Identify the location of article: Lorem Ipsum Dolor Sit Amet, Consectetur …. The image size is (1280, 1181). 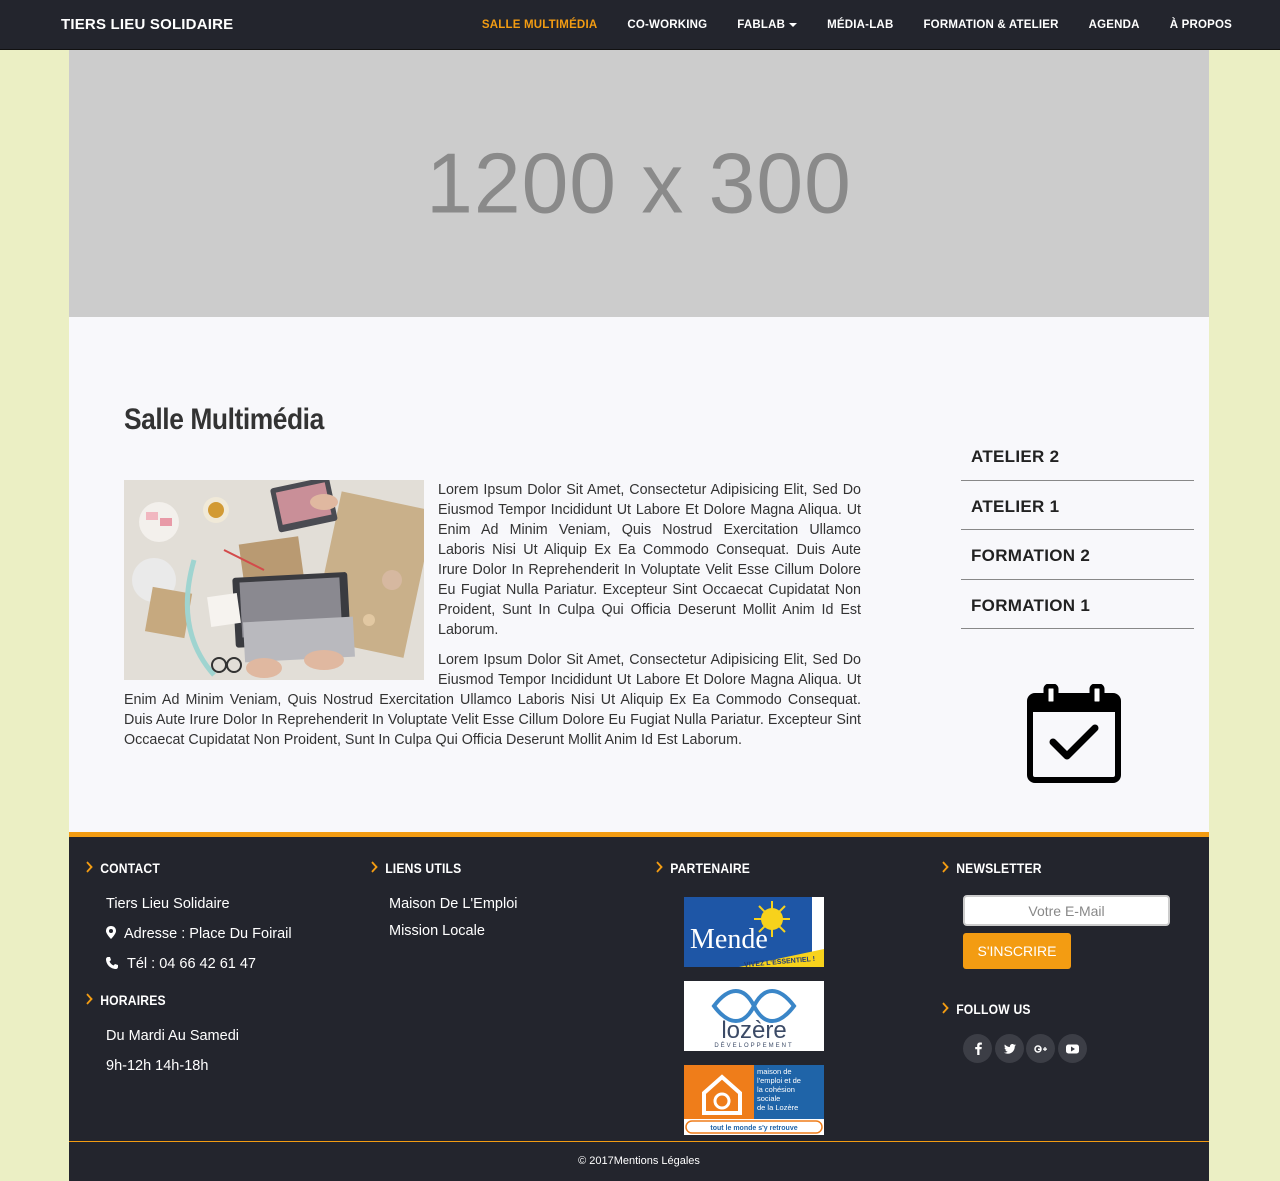
(492, 620).